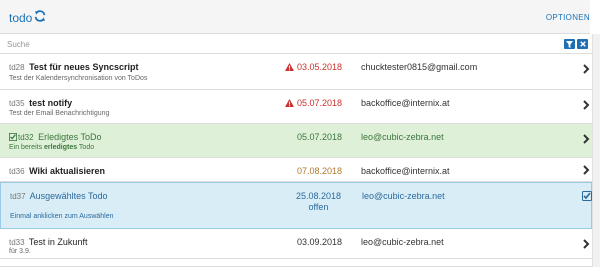 Image resolution: width=600 pixels, height=267 pixels. I want to click on todo-subtitle: Einmal anklicken zum Auswählen, so click(62, 216).